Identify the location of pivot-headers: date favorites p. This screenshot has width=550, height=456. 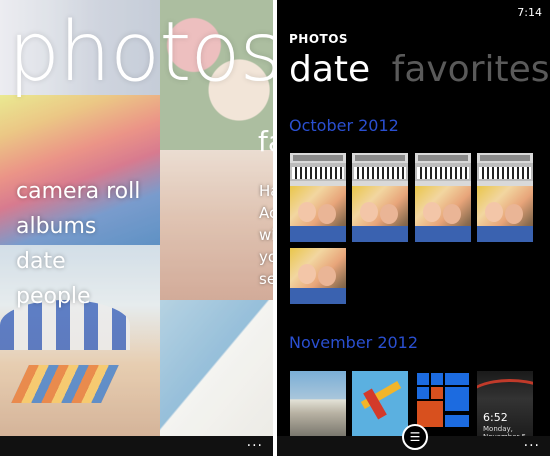
(419, 70).